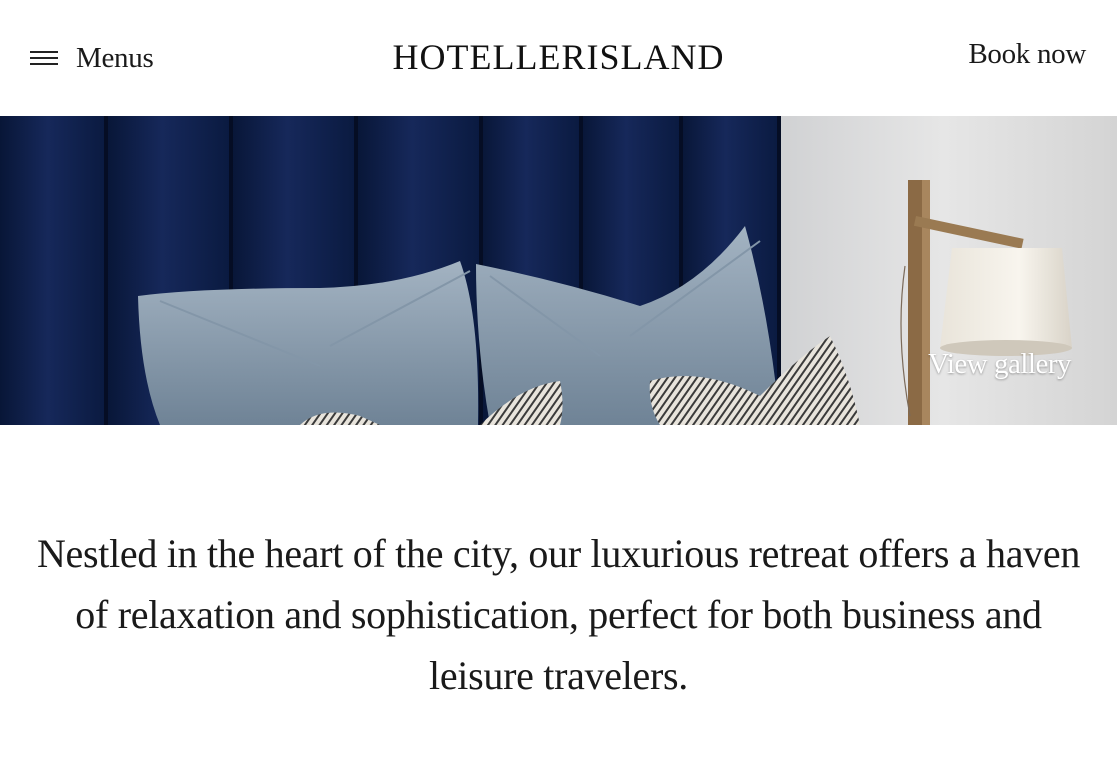 The width and height of the screenshot is (1117, 766). I want to click on site-logo: HOTELLERISLAND, so click(558, 57).